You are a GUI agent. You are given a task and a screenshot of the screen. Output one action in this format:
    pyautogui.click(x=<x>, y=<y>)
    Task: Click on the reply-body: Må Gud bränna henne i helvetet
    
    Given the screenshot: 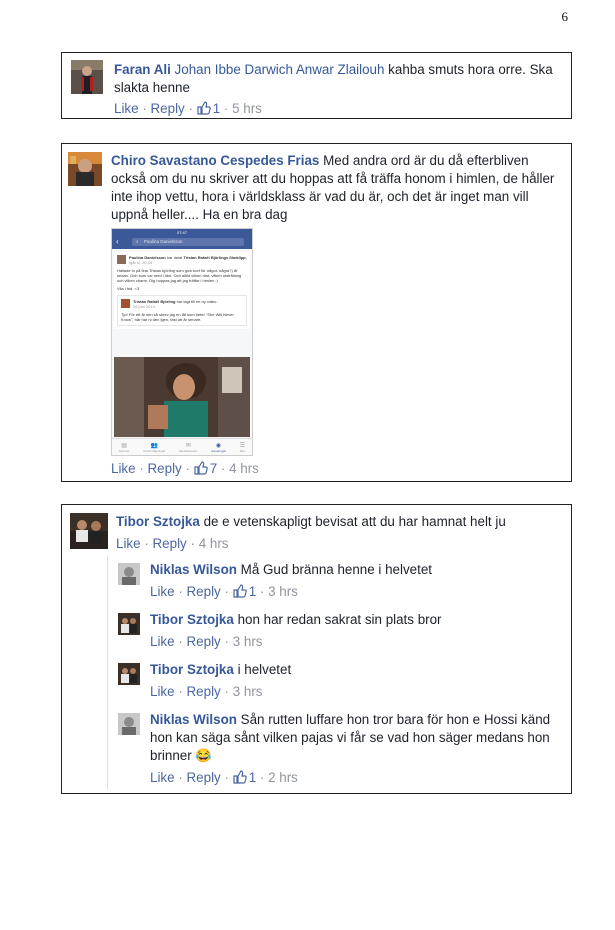 What is the action you would take?
    pyautogui.click(x=334, y=569)
    